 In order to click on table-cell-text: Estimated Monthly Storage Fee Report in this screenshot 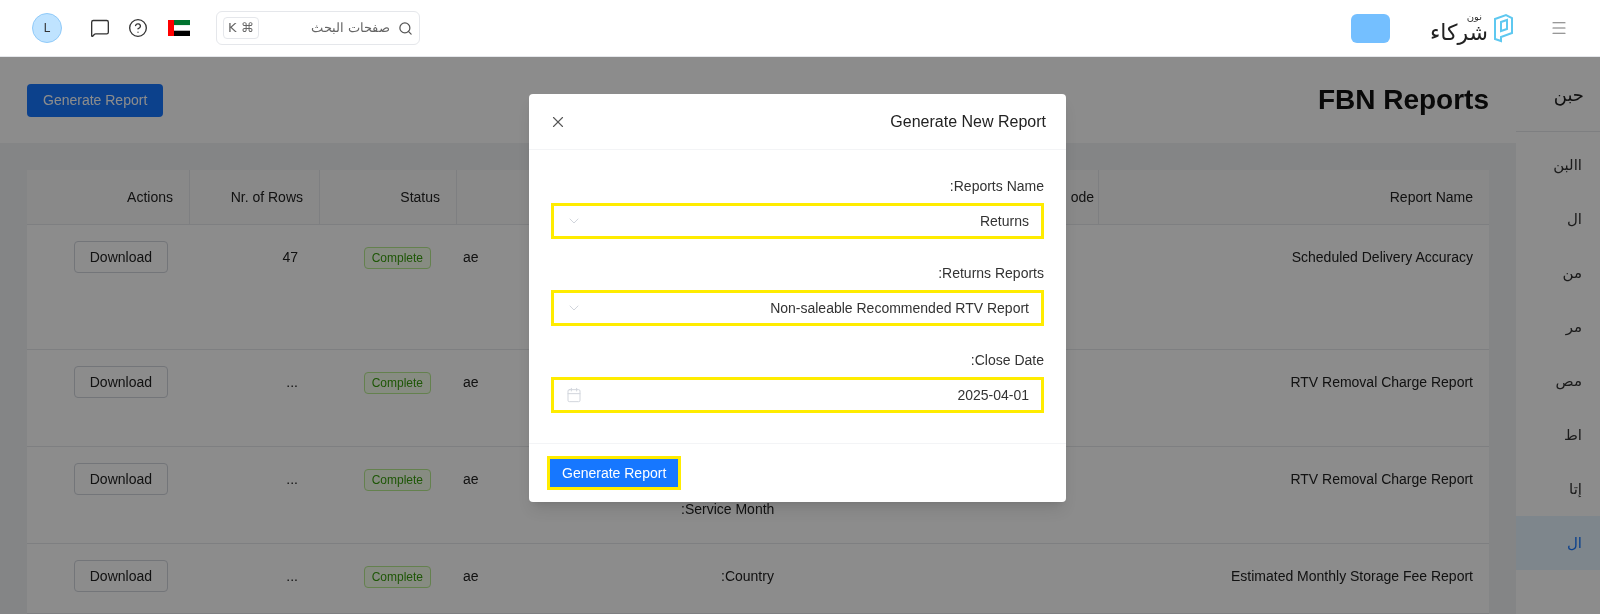, I will do `click(1352, 576)`.